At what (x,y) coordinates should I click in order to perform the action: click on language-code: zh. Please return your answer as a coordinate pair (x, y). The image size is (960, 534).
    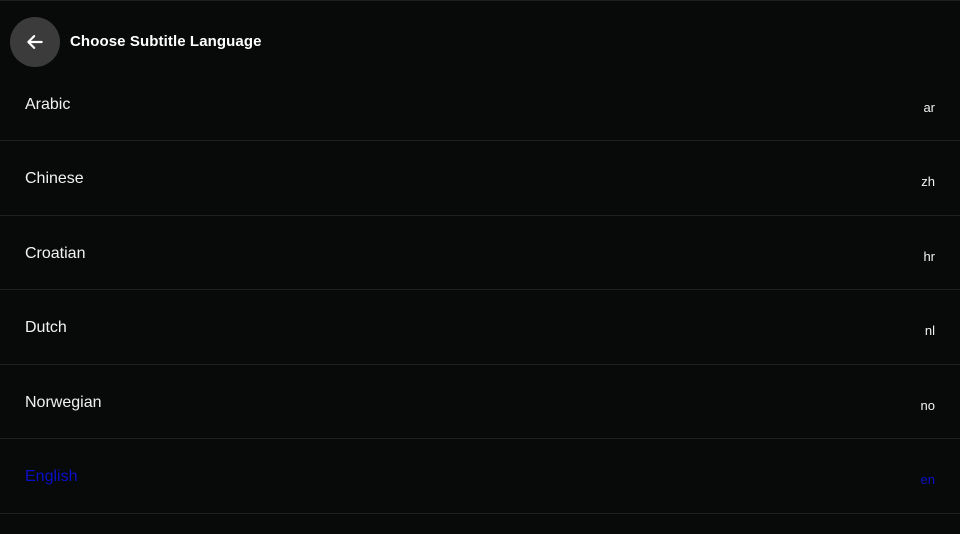
    Looking at the image, I should click on (928, 181).